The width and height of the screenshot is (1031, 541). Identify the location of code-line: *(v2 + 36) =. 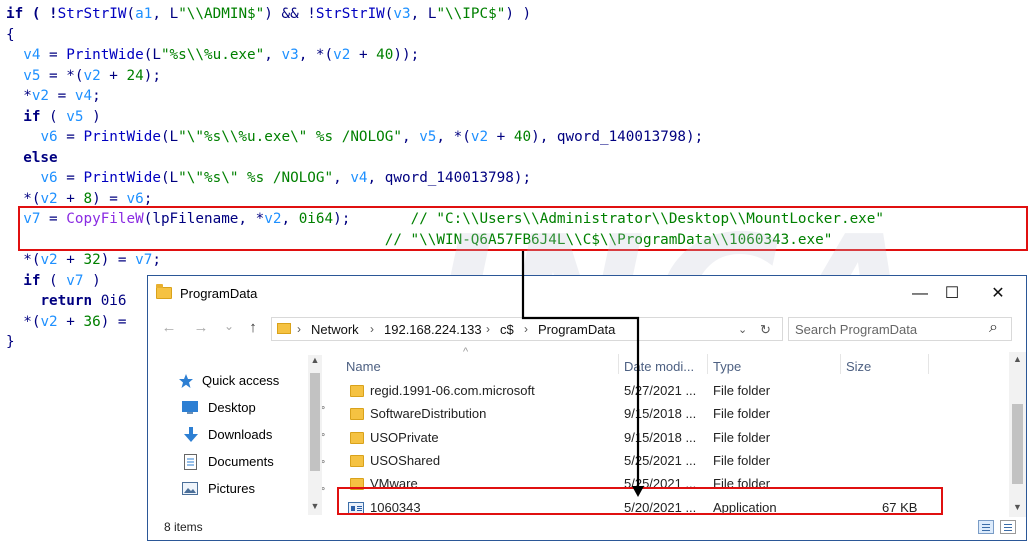
(66, 322).